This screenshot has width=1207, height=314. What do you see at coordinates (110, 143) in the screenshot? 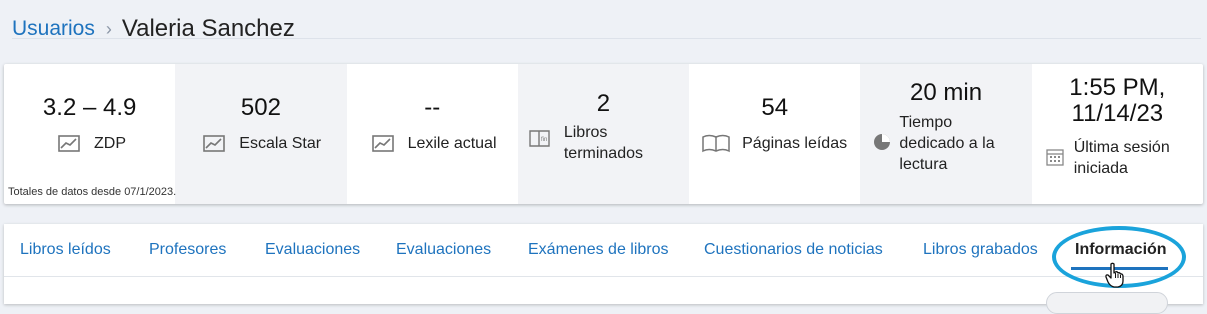
I see `stat-label: ZDP` at bounding box center [110, 143].